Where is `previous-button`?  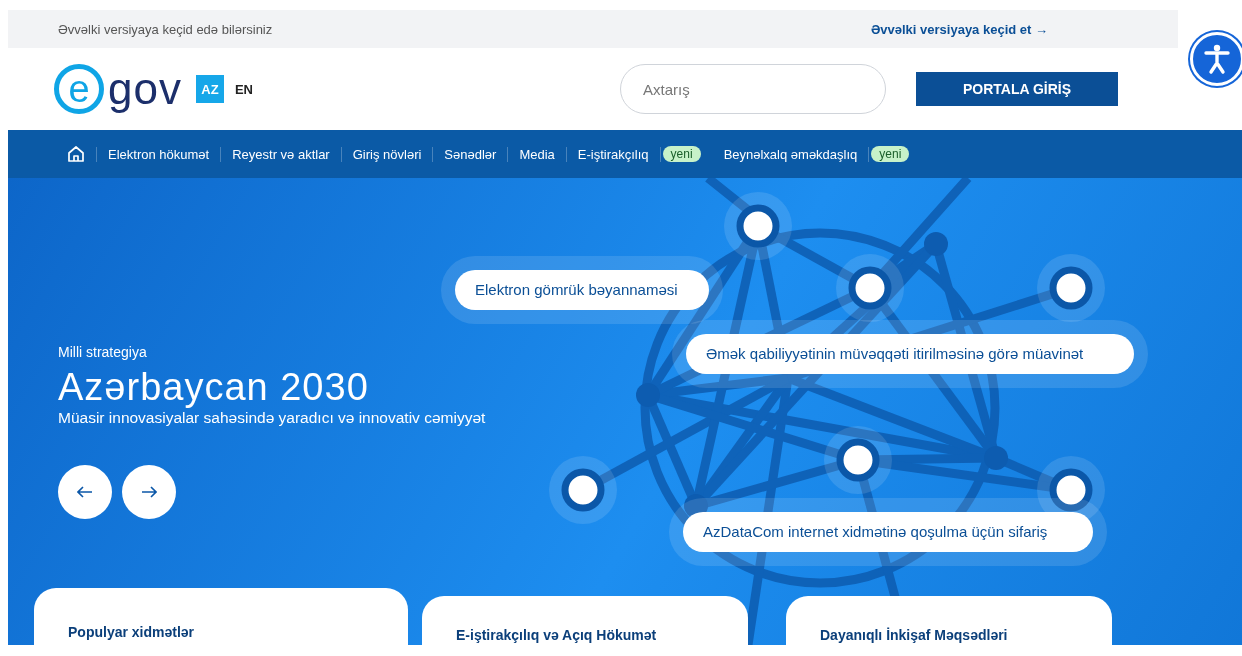 previous-button is located at coordinates (85, 492).